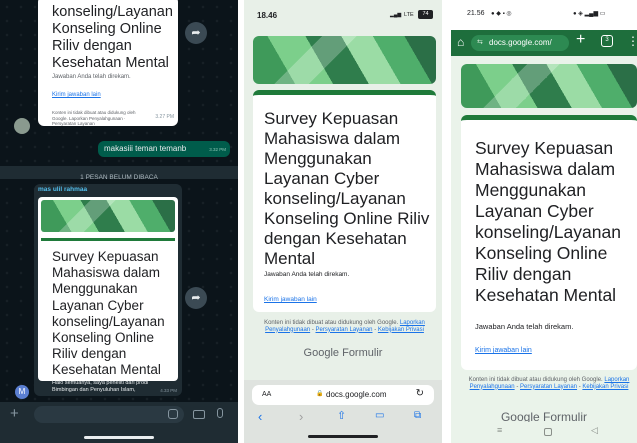 The width and height of the screenshot is (637, 443). I want to click on browser-toolbar: AA 🔒 docs.google.com ↻ ‹ › ⇧ ▭ ⧉, so click(343, 411).